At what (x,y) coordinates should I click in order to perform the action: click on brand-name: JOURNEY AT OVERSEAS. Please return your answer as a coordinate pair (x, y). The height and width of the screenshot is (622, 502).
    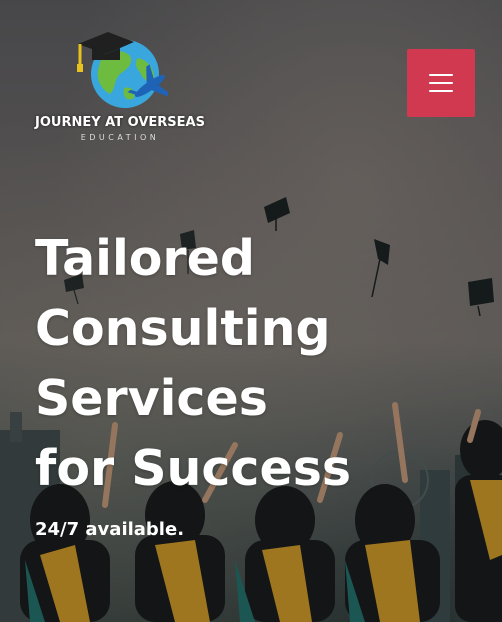
    Looking at the image, I should click on (120, 122).